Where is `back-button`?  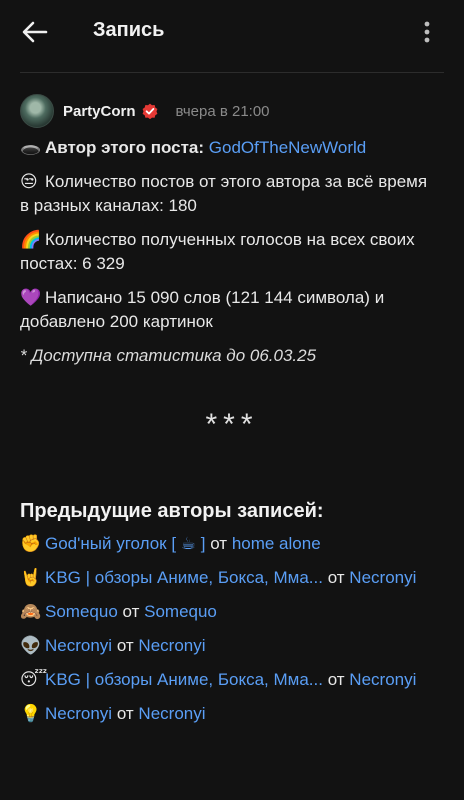
back-button is located at coordinates (35, 32).